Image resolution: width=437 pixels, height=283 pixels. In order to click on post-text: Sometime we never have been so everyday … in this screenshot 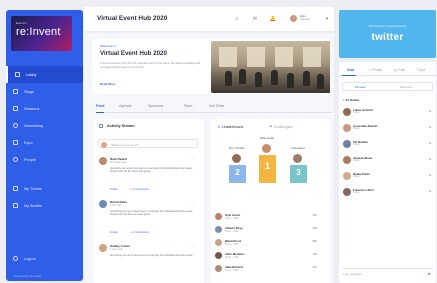, I will do `click(151, 170)`.